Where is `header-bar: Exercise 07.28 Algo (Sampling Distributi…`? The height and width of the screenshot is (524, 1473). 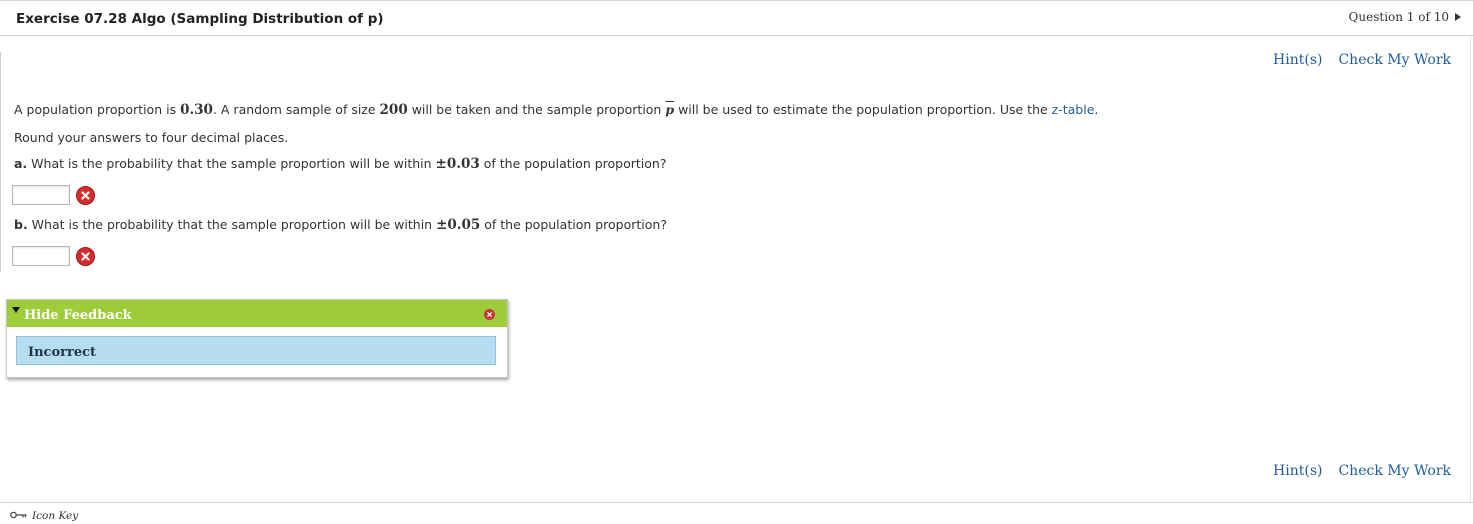
header-bar: Exercise 07.28 Algo (Sampling Distributi… is located at coordinates (736, 18).